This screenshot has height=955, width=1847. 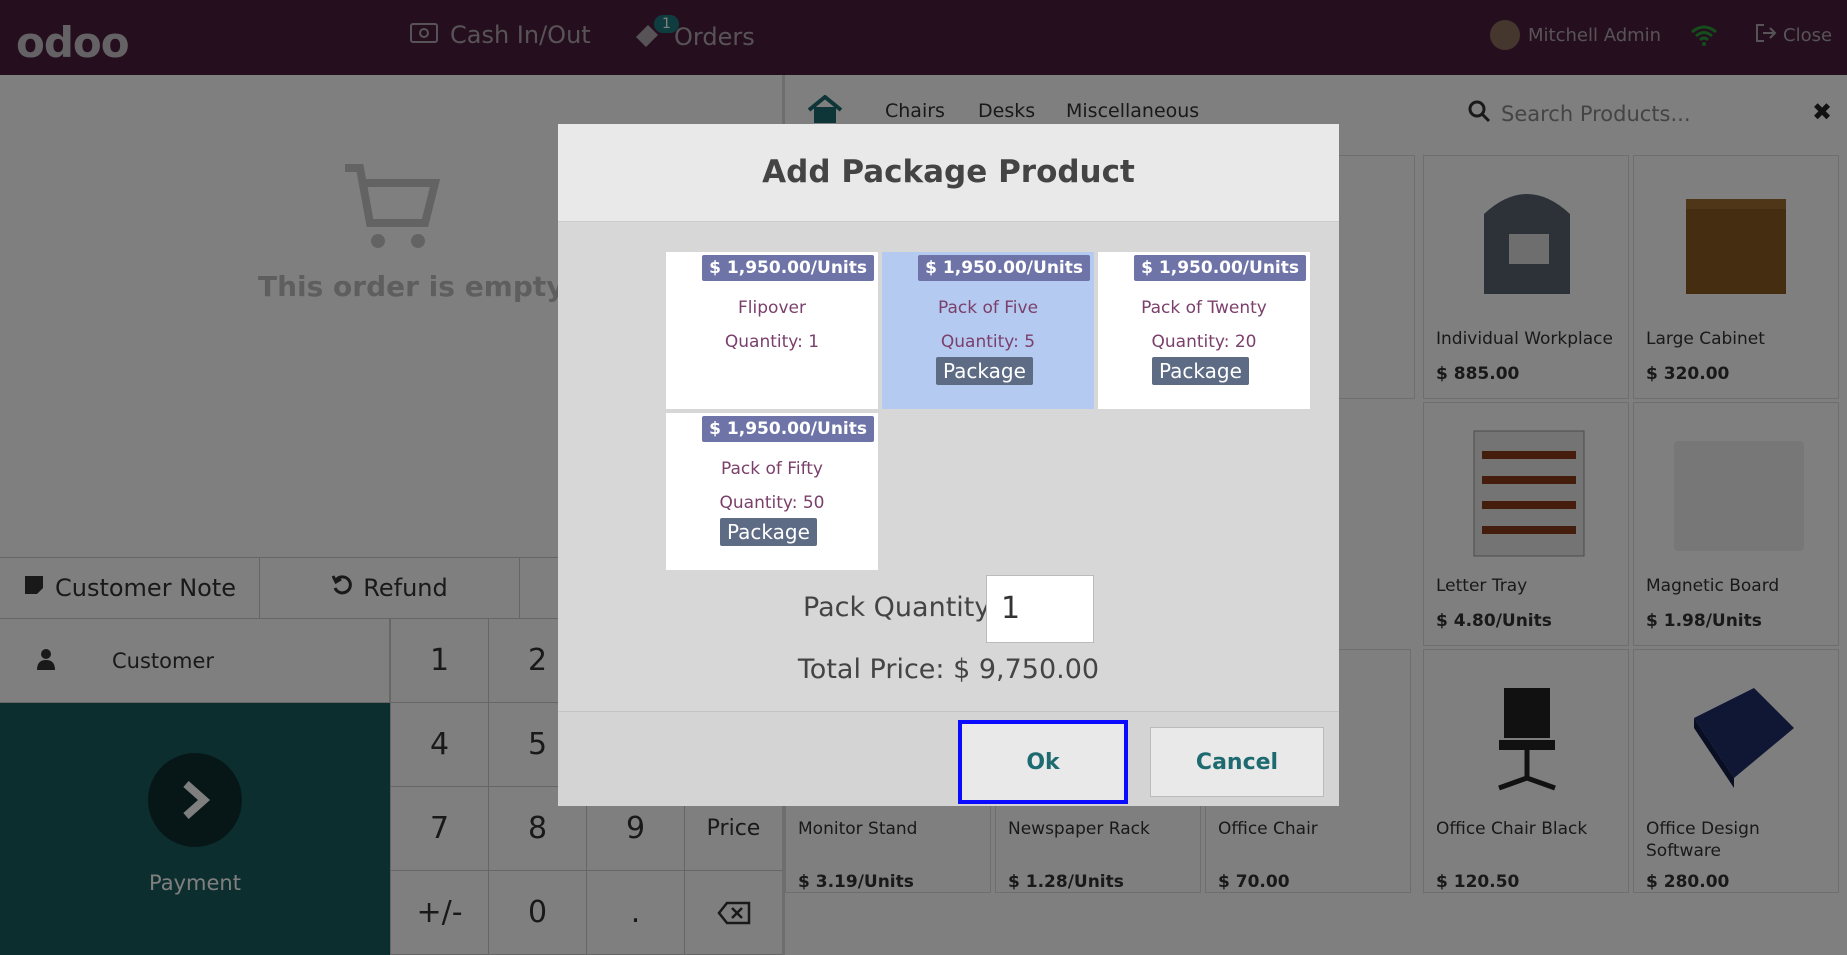 I want to click on dialog-title: Add Package Product, so click(x=948, y=172).